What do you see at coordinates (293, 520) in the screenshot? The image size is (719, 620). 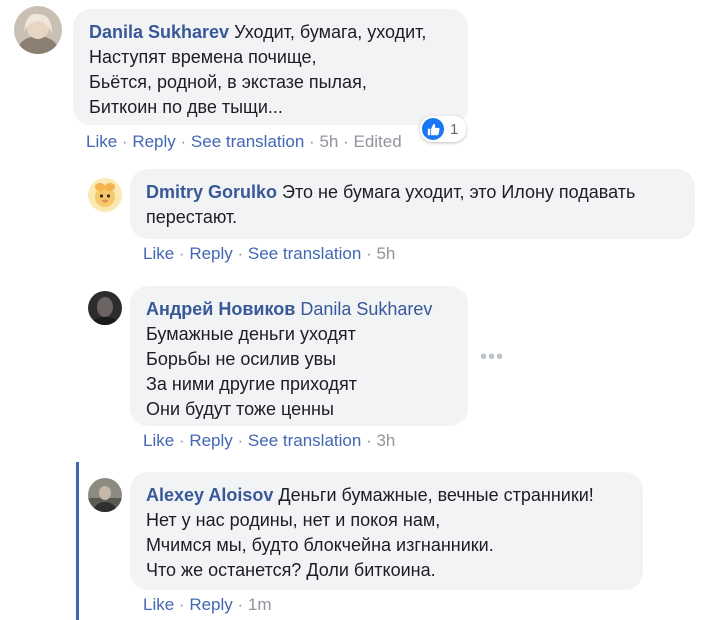 I see `comment-text-line: Нет у нас родины, нет и покоя нам,` at bounding box center [293, 520].